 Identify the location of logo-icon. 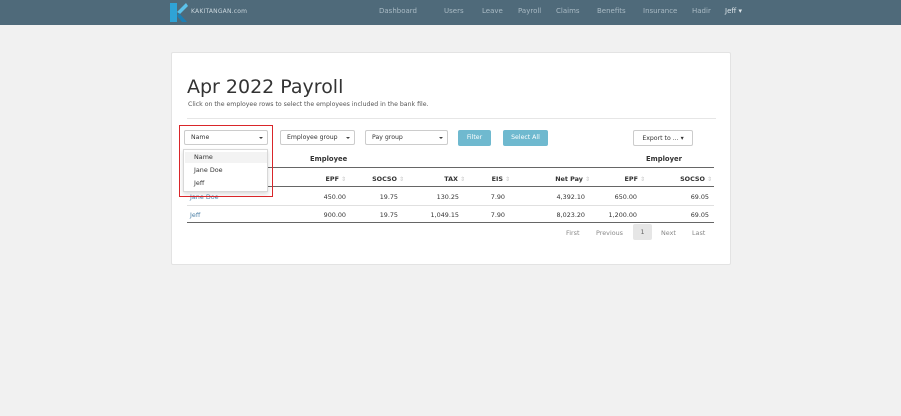
(179, 12).